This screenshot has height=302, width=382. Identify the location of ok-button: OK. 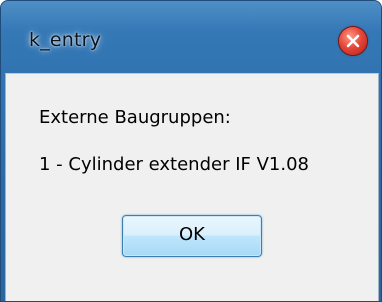
(192, 236).